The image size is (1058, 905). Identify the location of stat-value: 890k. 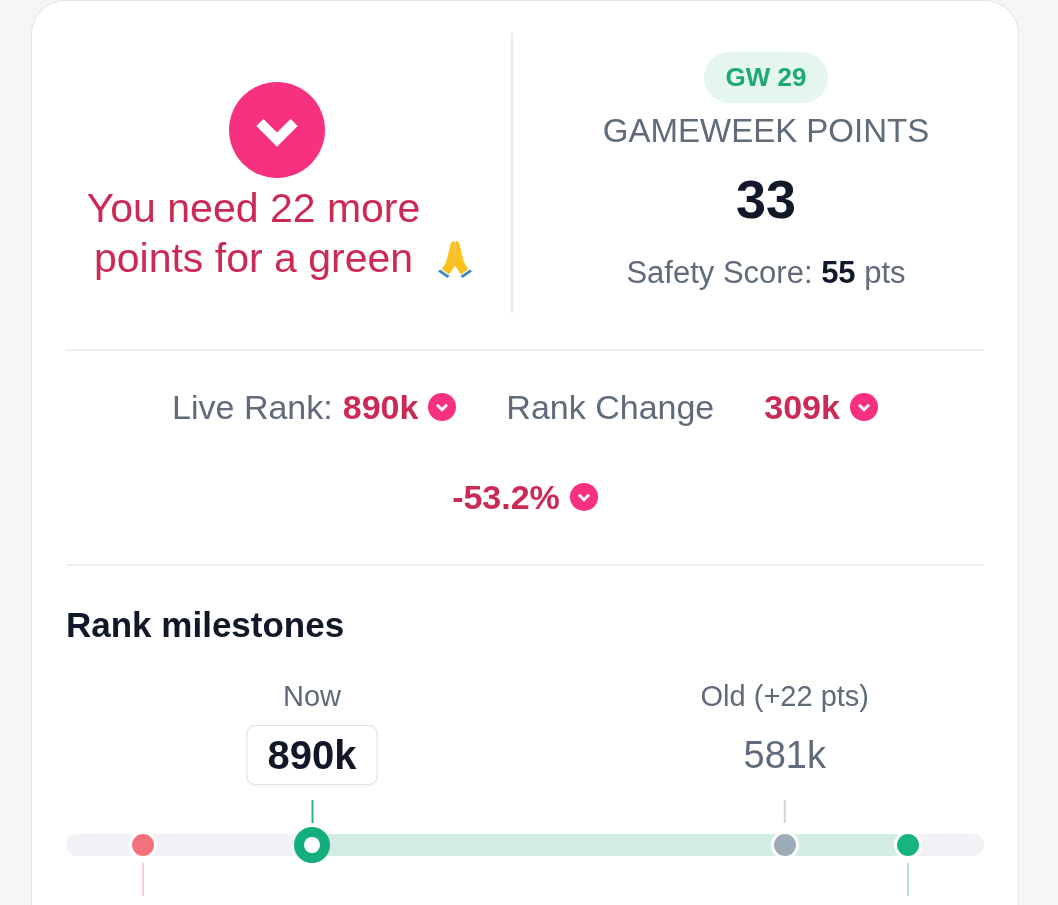
(380, 407).